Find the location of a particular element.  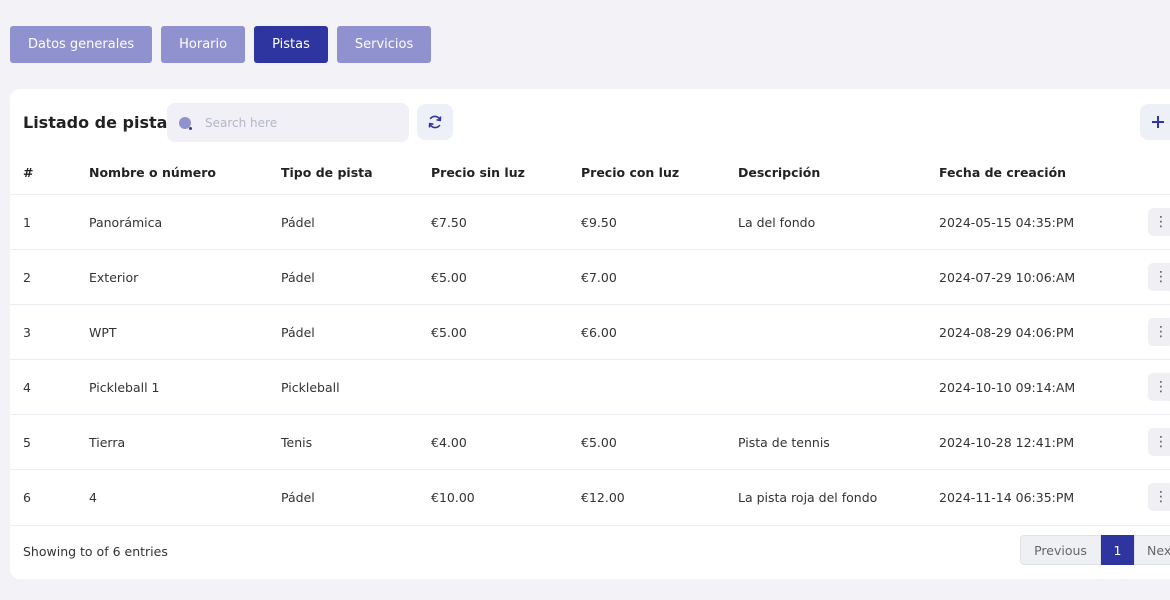

column-header-number: # is located at coordinates (28, 172).